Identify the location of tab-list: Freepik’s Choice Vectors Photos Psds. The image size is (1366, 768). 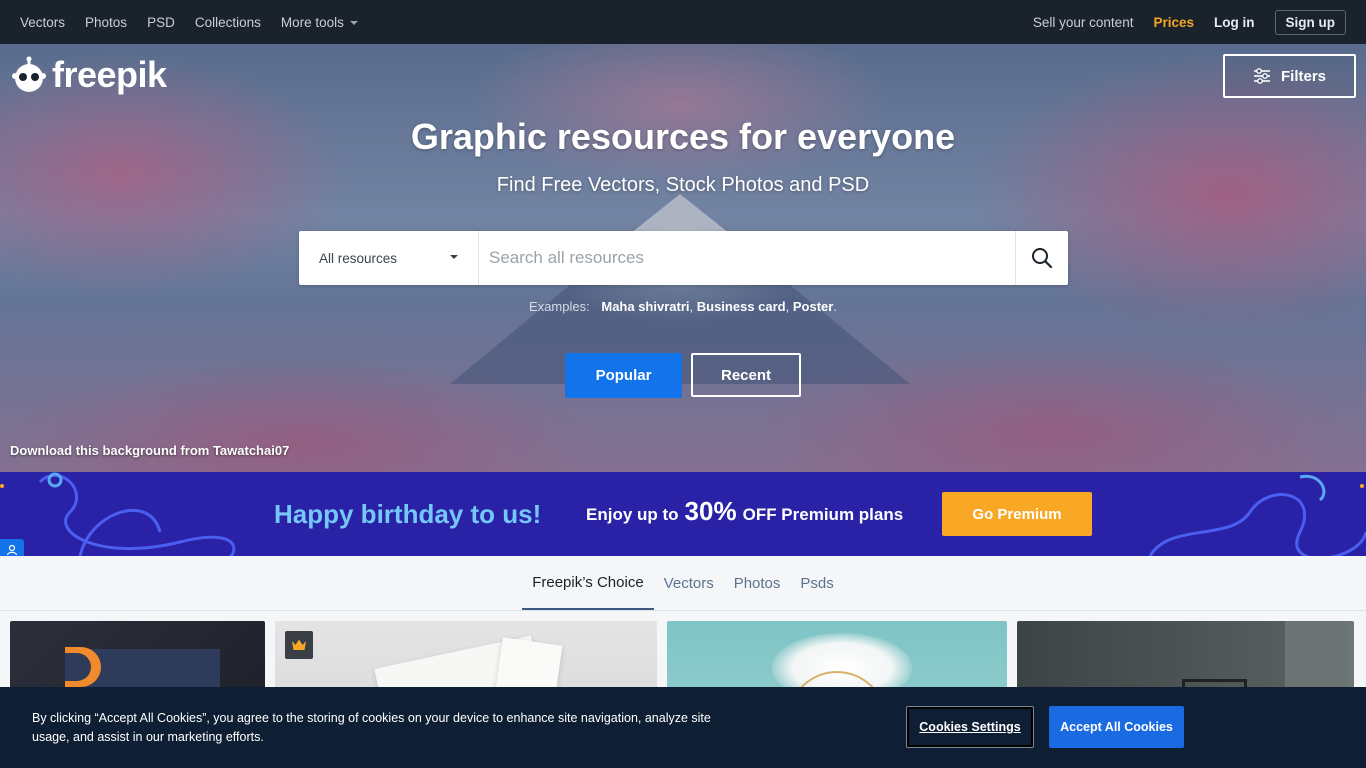
(683, 583).